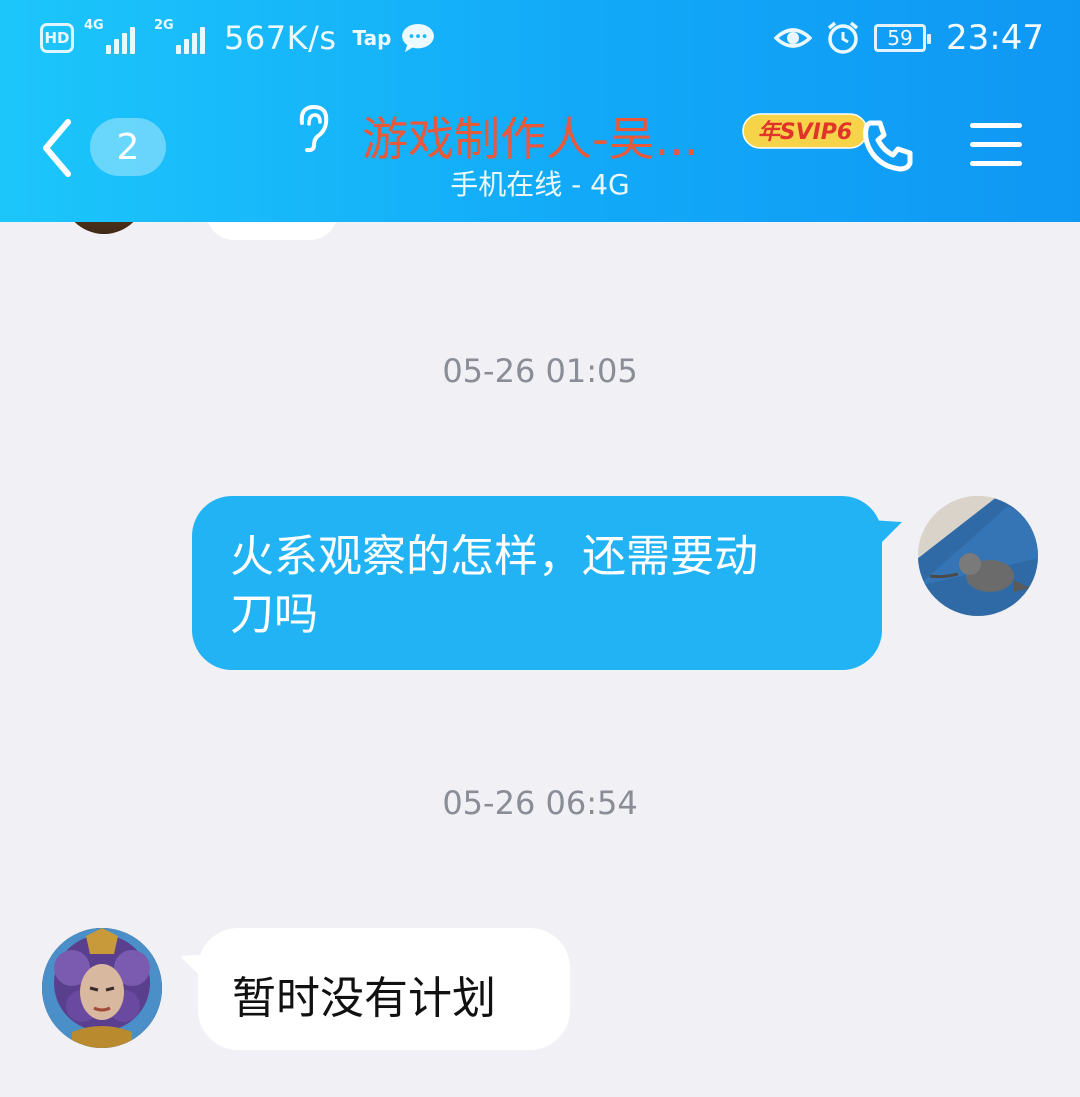 The height and width of the screenshot is (1097, 1080). Describe the element at coordinates (274, 614) in the screenshot. I see `message-text: 刀吗` at that location.